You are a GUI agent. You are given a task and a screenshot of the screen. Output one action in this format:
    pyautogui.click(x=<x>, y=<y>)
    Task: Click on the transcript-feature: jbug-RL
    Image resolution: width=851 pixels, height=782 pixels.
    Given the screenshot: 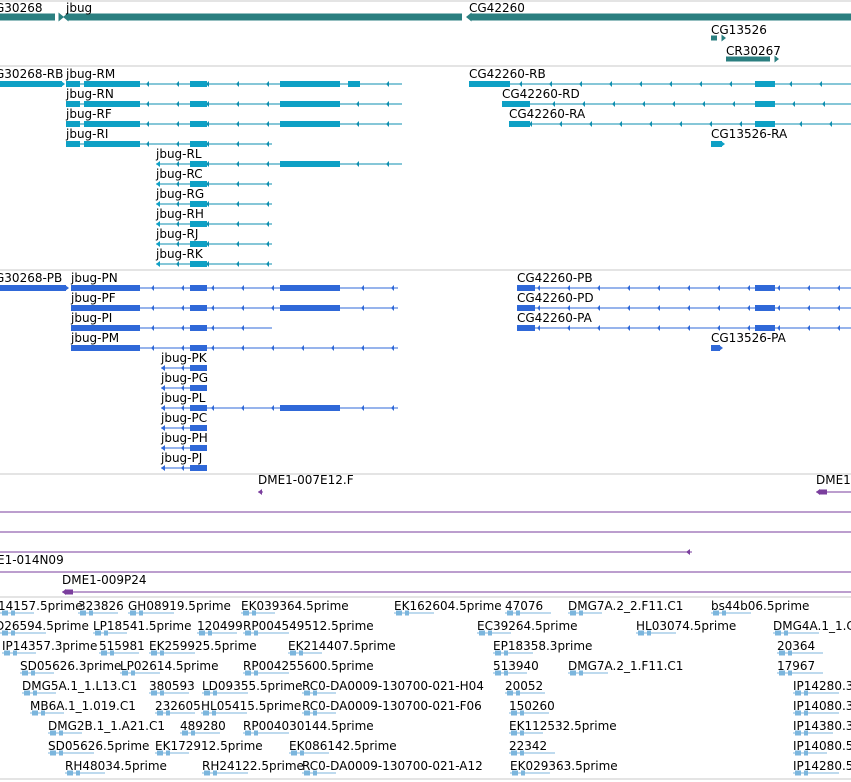 What is the action you would take?
    pyautogui.click(x=278, y=157)
    